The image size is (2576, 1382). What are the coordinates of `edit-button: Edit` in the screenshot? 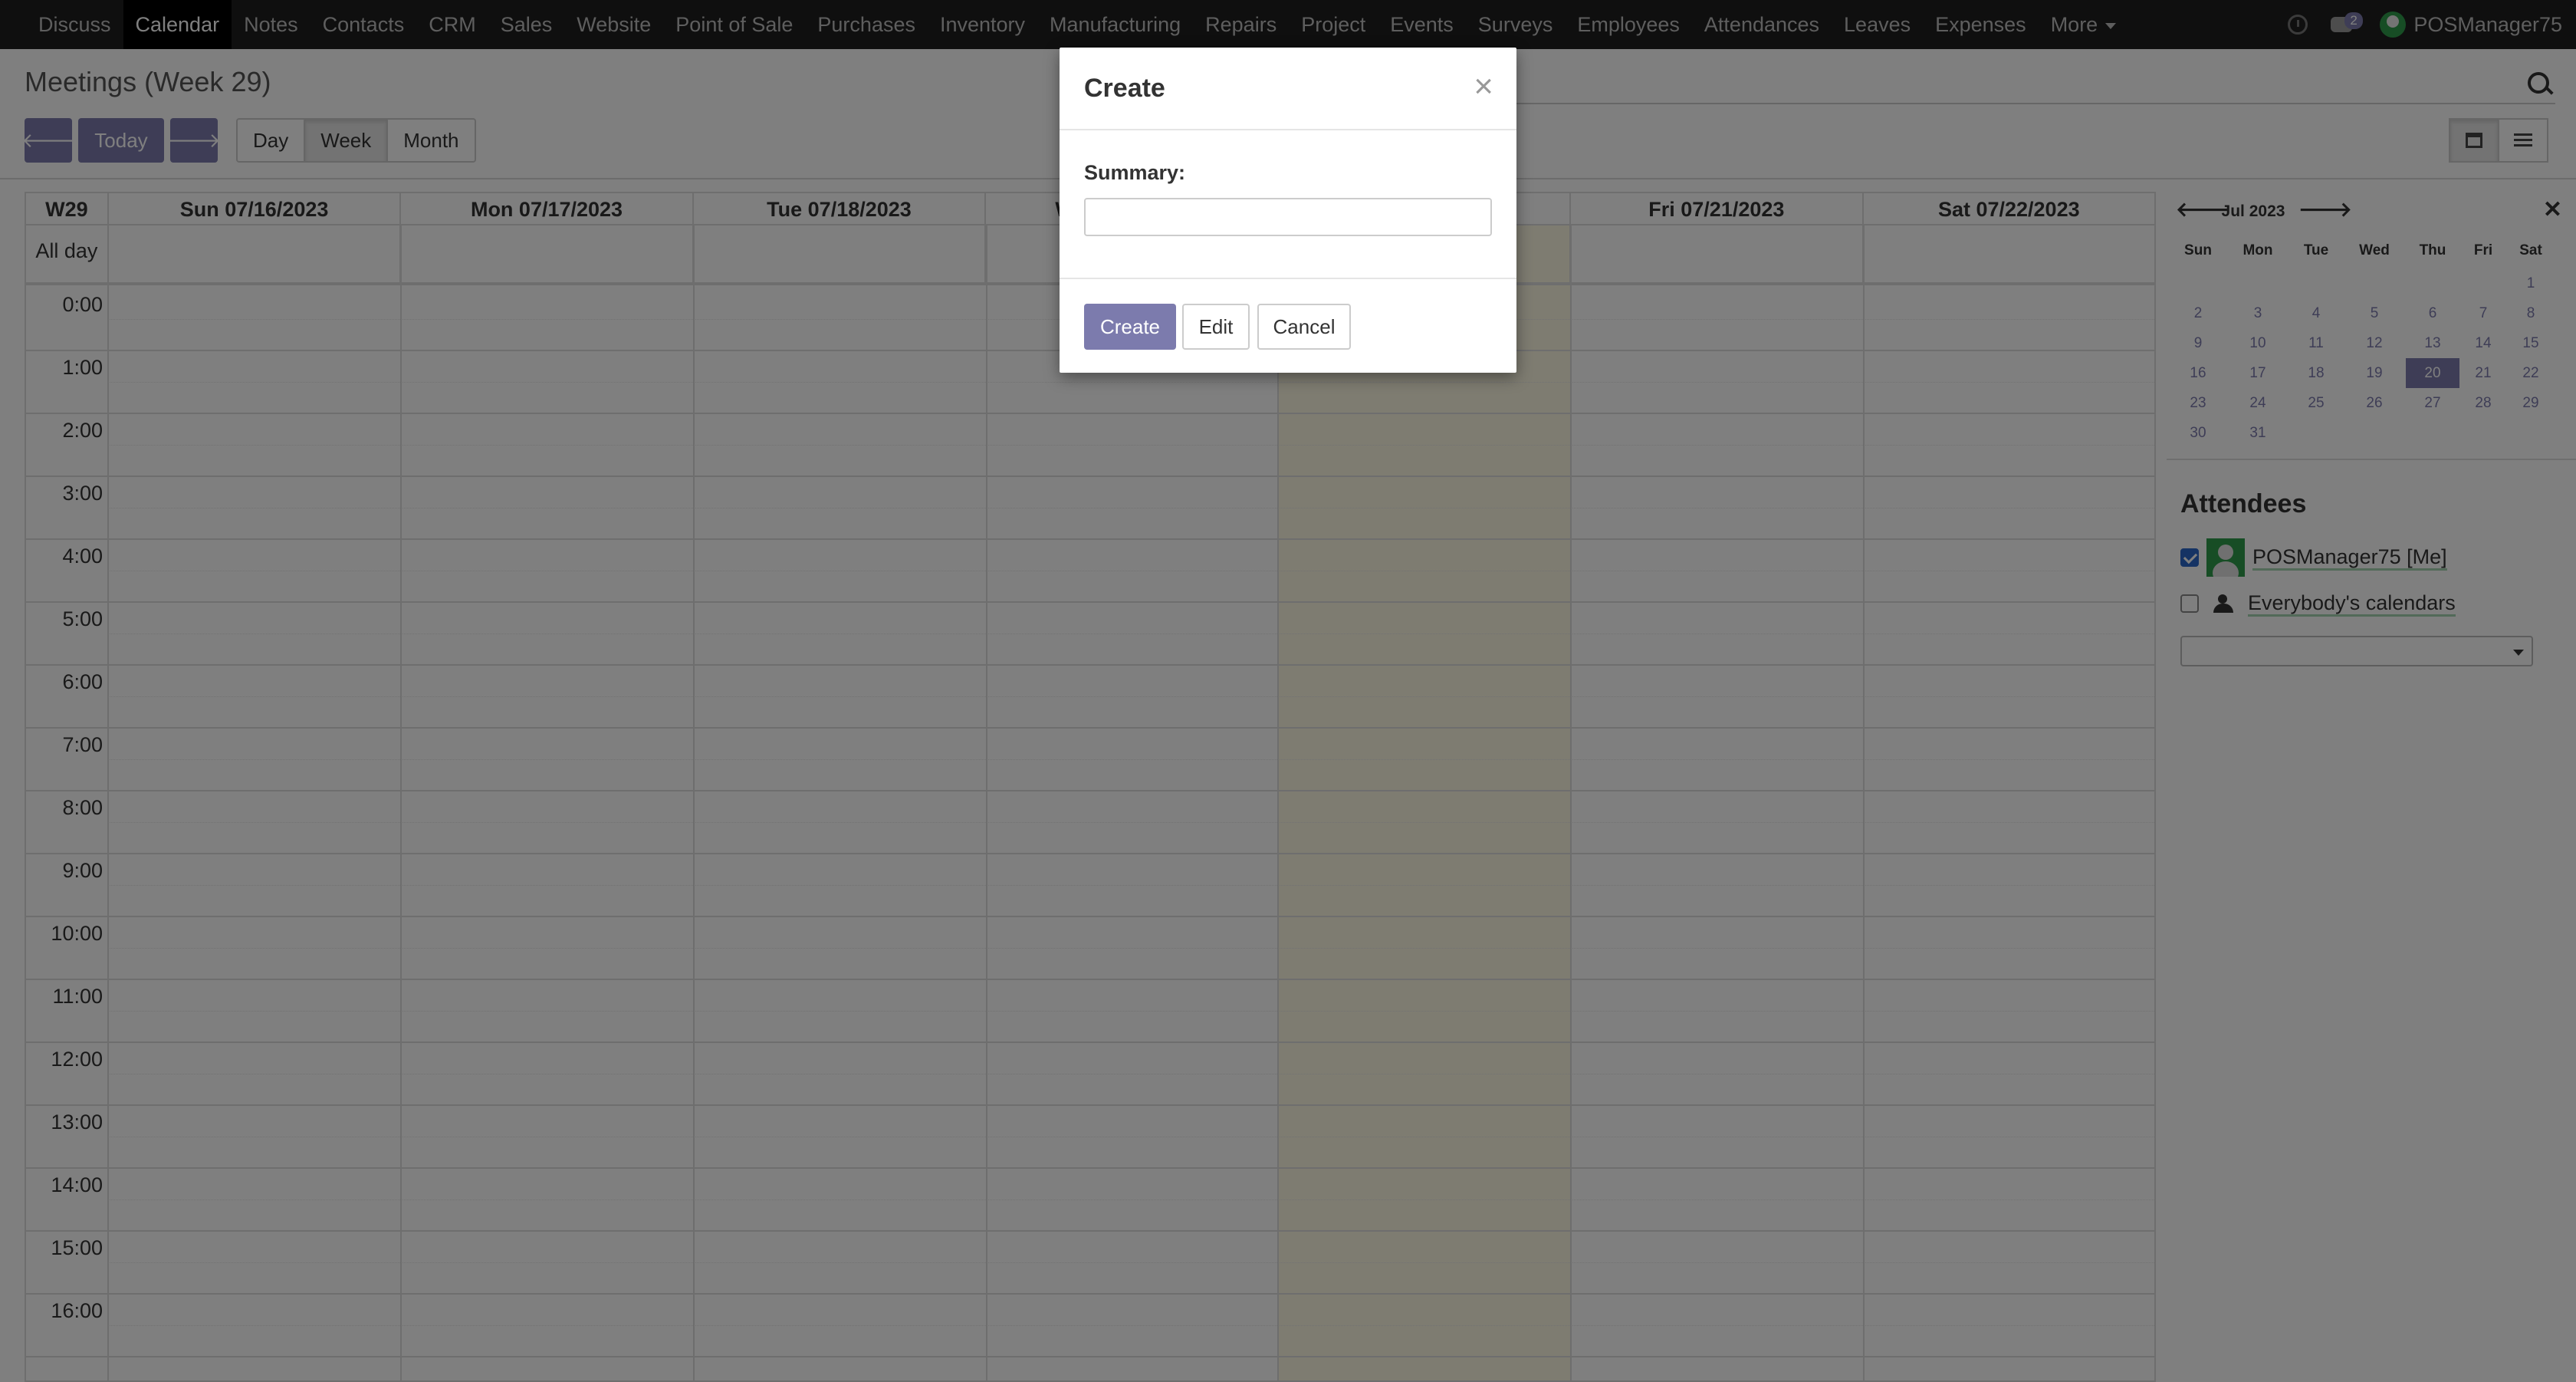 It's located at (1216, 327).